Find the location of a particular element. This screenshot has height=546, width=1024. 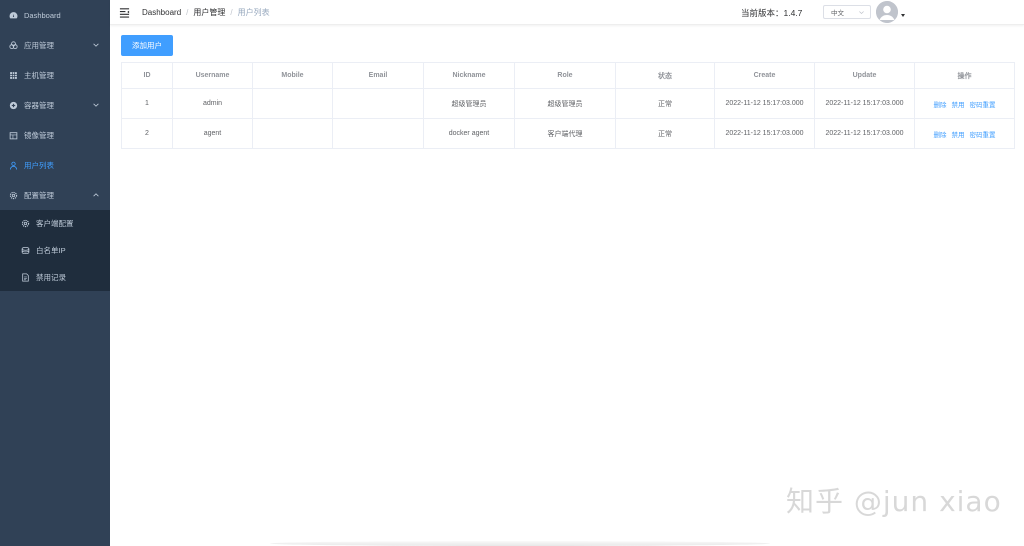

watermark: 知乎 @jun xiao is located at coordinates (894, 501).